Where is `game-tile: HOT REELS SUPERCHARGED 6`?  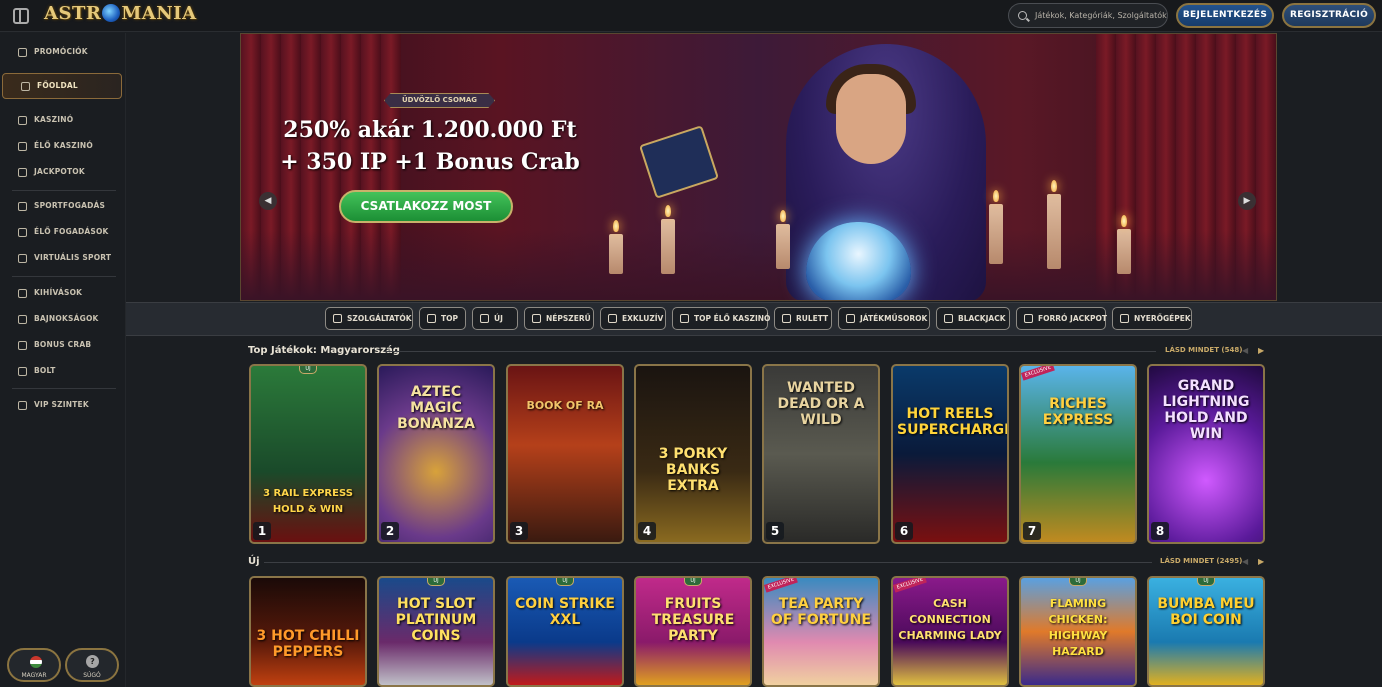
game-tile: HOT REELS SUPERCHARGED 6 is located at coordinates (950, 454).